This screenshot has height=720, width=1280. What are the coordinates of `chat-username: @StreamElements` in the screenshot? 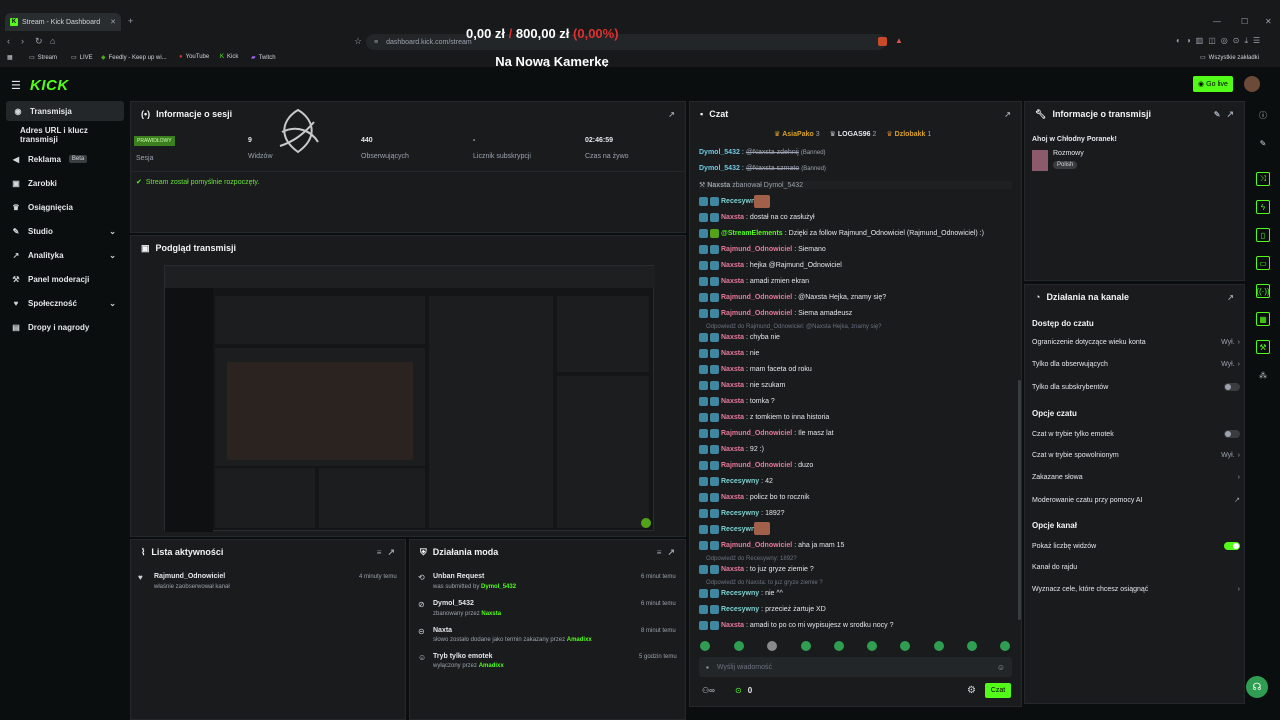 It's located at (752, 233).